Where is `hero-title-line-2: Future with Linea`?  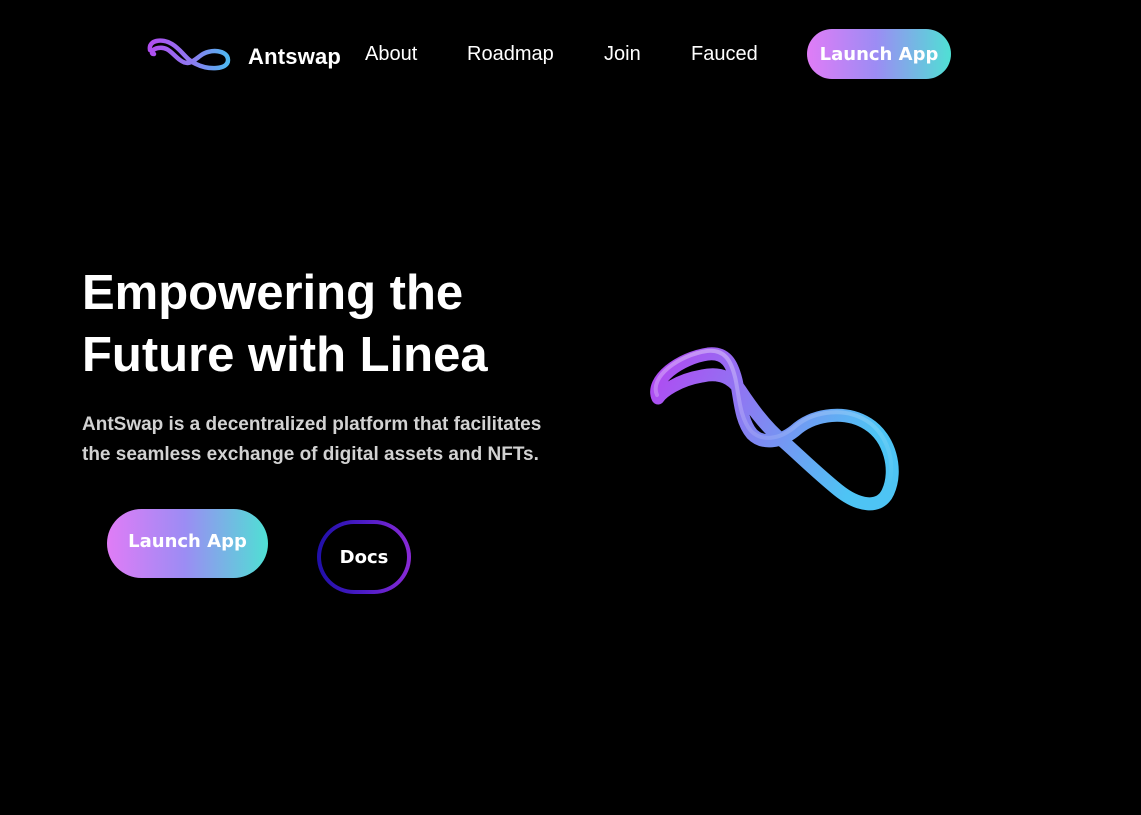
hero-title-line-2: Future with Linea is located at coordinates (285, 355).